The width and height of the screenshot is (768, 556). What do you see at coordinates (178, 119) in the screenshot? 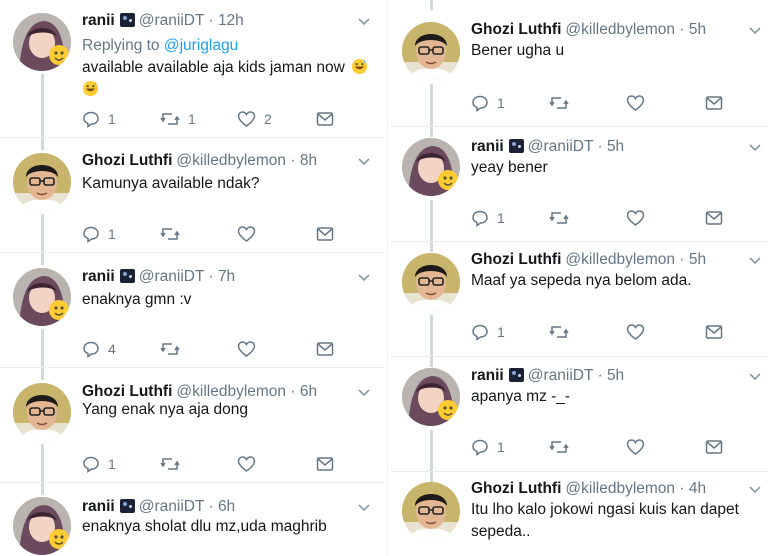
I see `retweet-button: 1` at bounding box center [178, 119].